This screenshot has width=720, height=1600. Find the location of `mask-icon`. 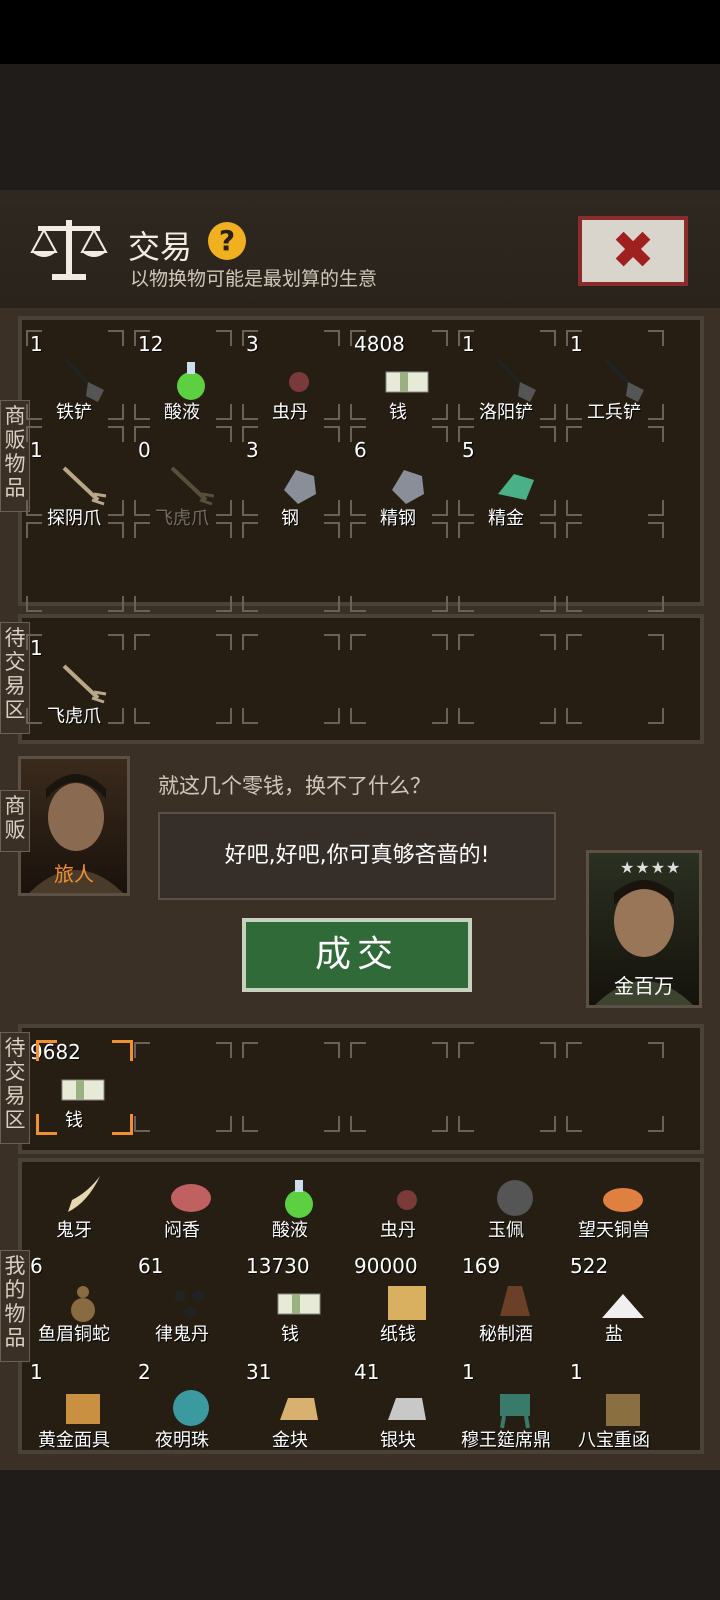

mask-icon is located at coordinates (83, 1409).